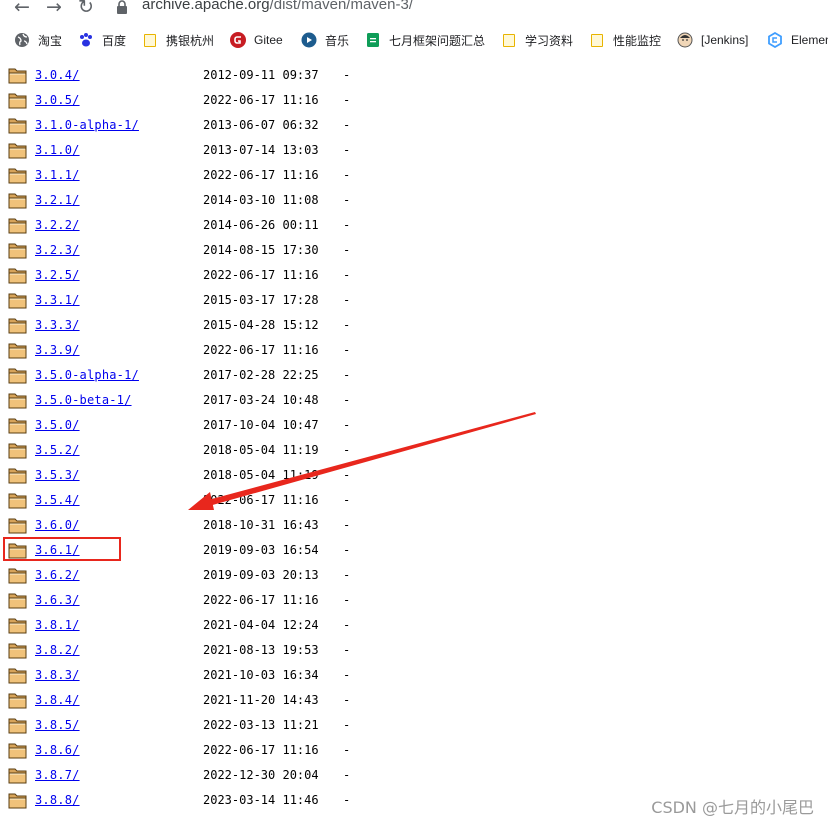 The image size is (828, 823). Describe the element at coordinates (57, 100) in the screenshot. I see `directory-link: 3.0.5/` at that location.